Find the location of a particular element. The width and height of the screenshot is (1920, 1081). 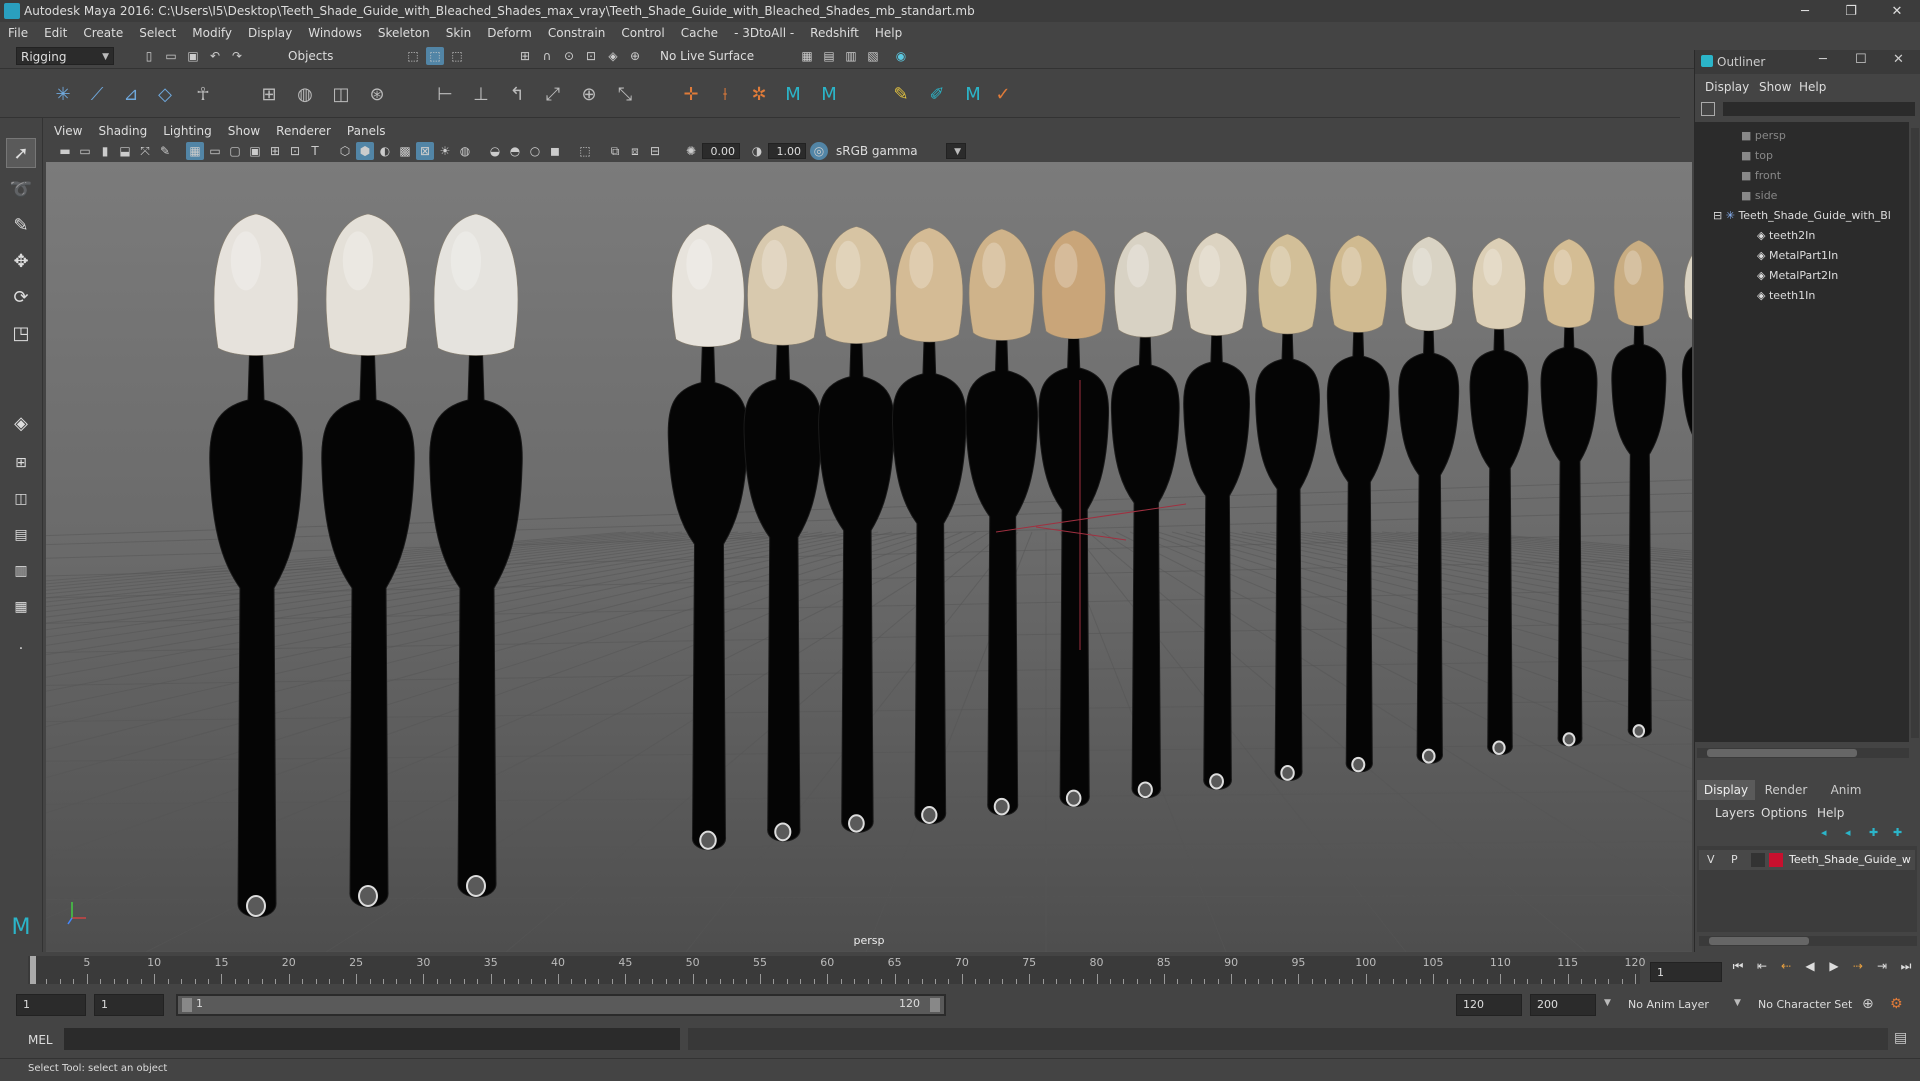

persp-outliner-icon: ▤ is located at coordinates (21, 535).